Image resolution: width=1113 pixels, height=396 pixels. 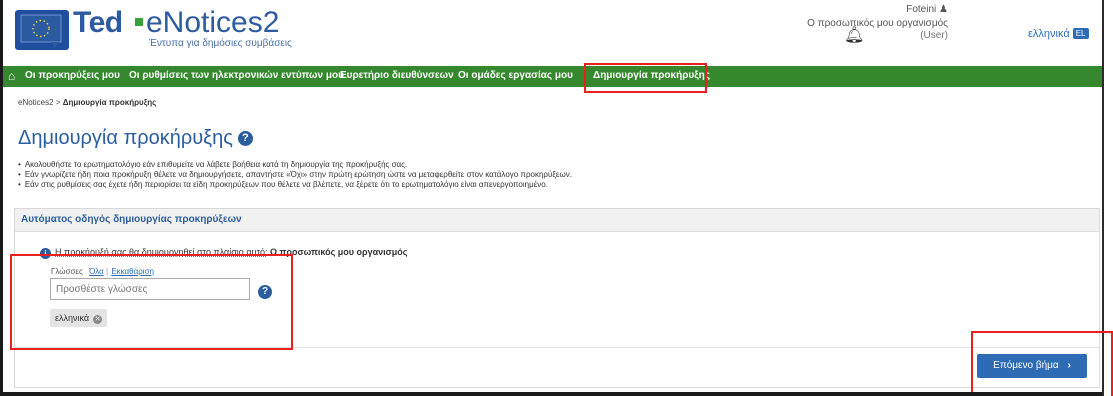 I want to click on eu-logo, so click(x=42, y=30).